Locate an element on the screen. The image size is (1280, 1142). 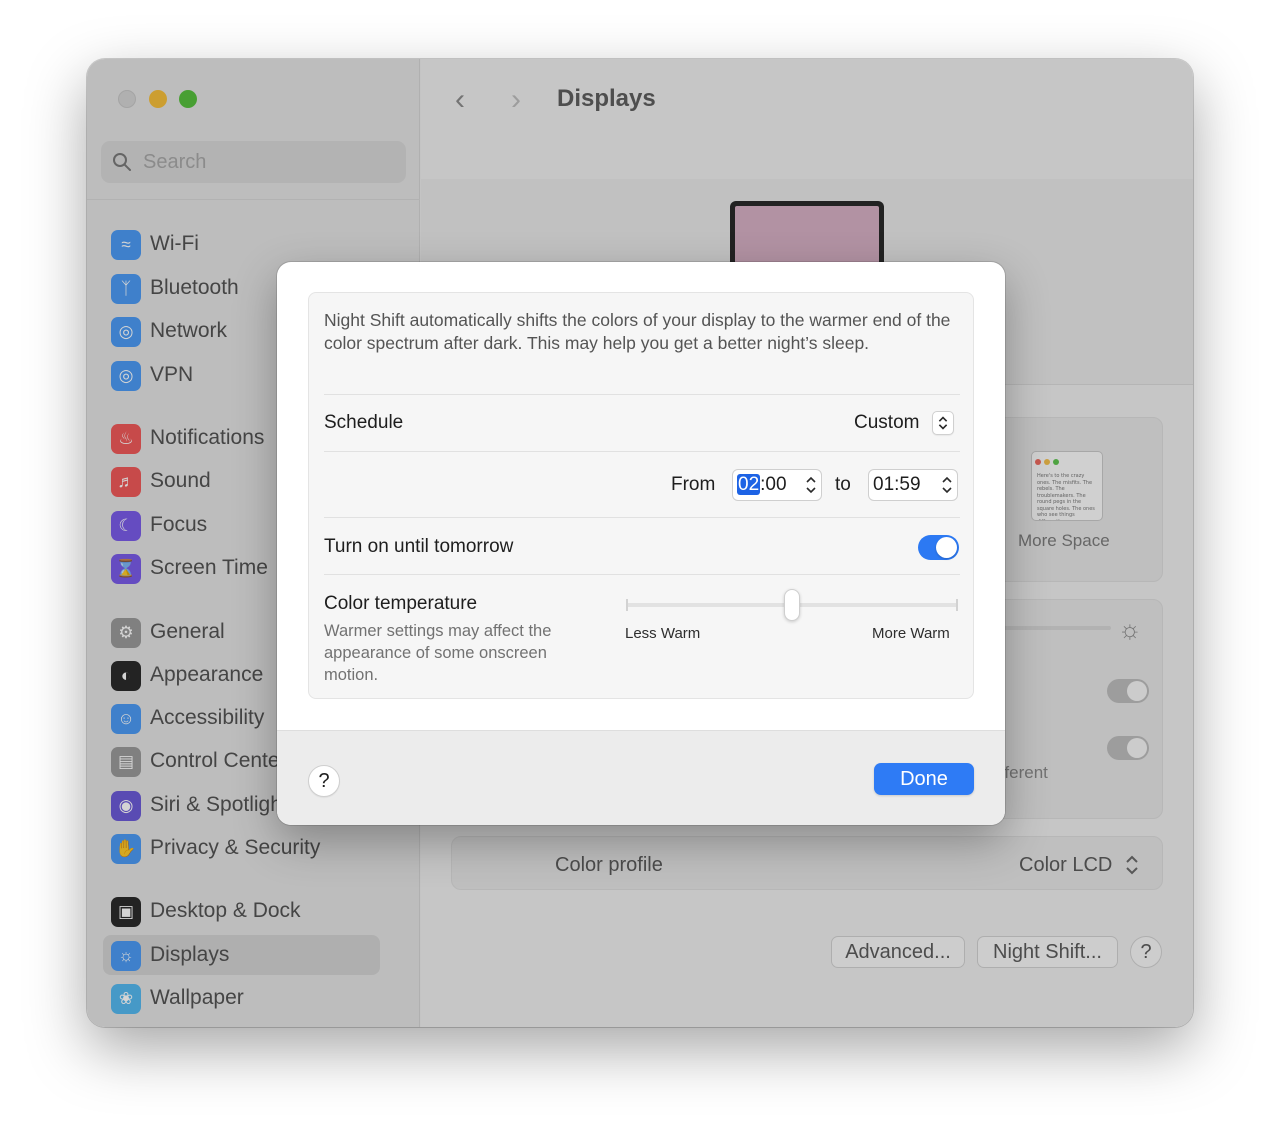
turn-on-until-tomorrow-toggle is located at coordinates (938, 547).